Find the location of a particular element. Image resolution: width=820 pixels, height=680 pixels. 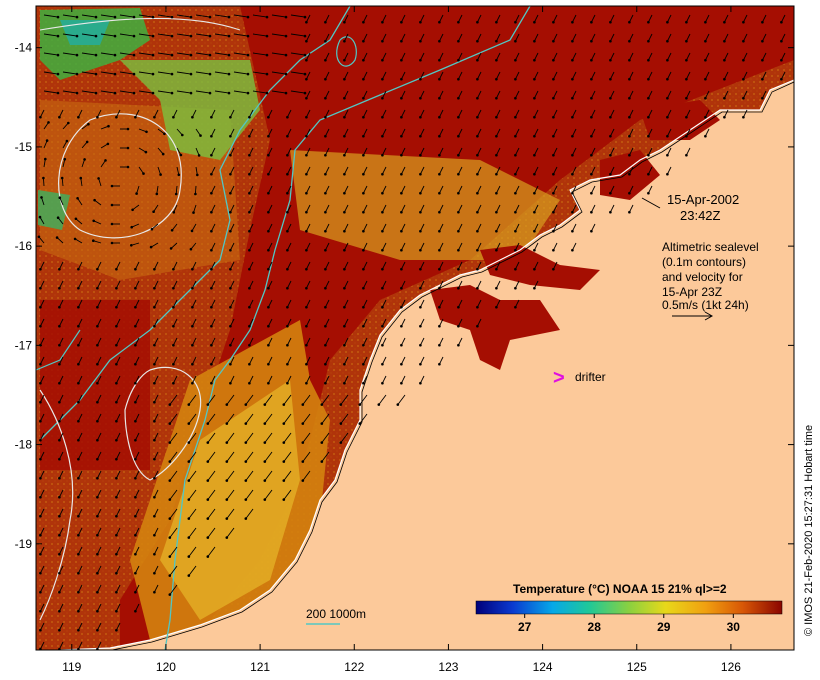

lon-tick-label: 122 is located at coordinates (354, 667).